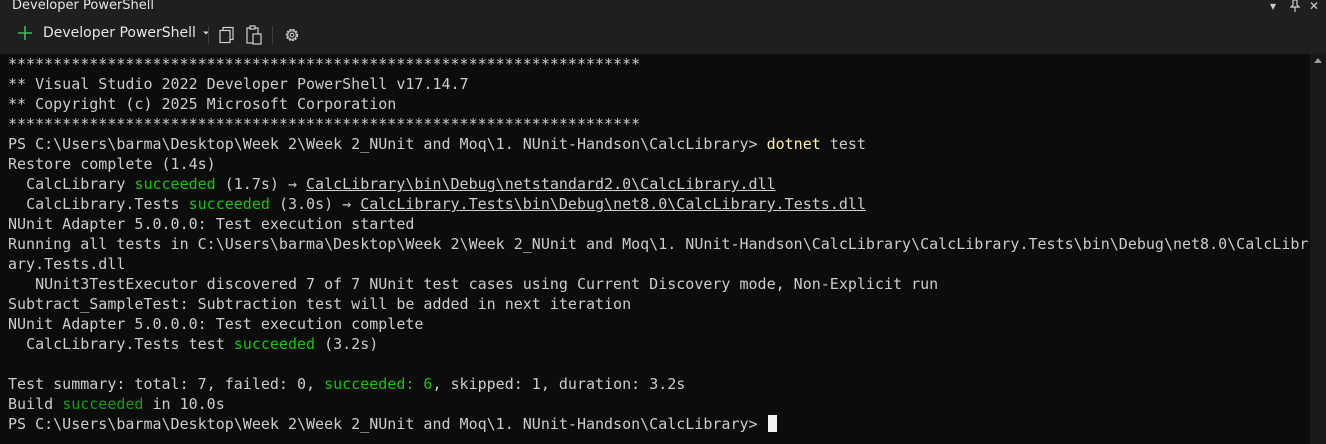 This screenshot has height=444, width=1326. I want to click on build-time: (3.0s), so click(306, 204).